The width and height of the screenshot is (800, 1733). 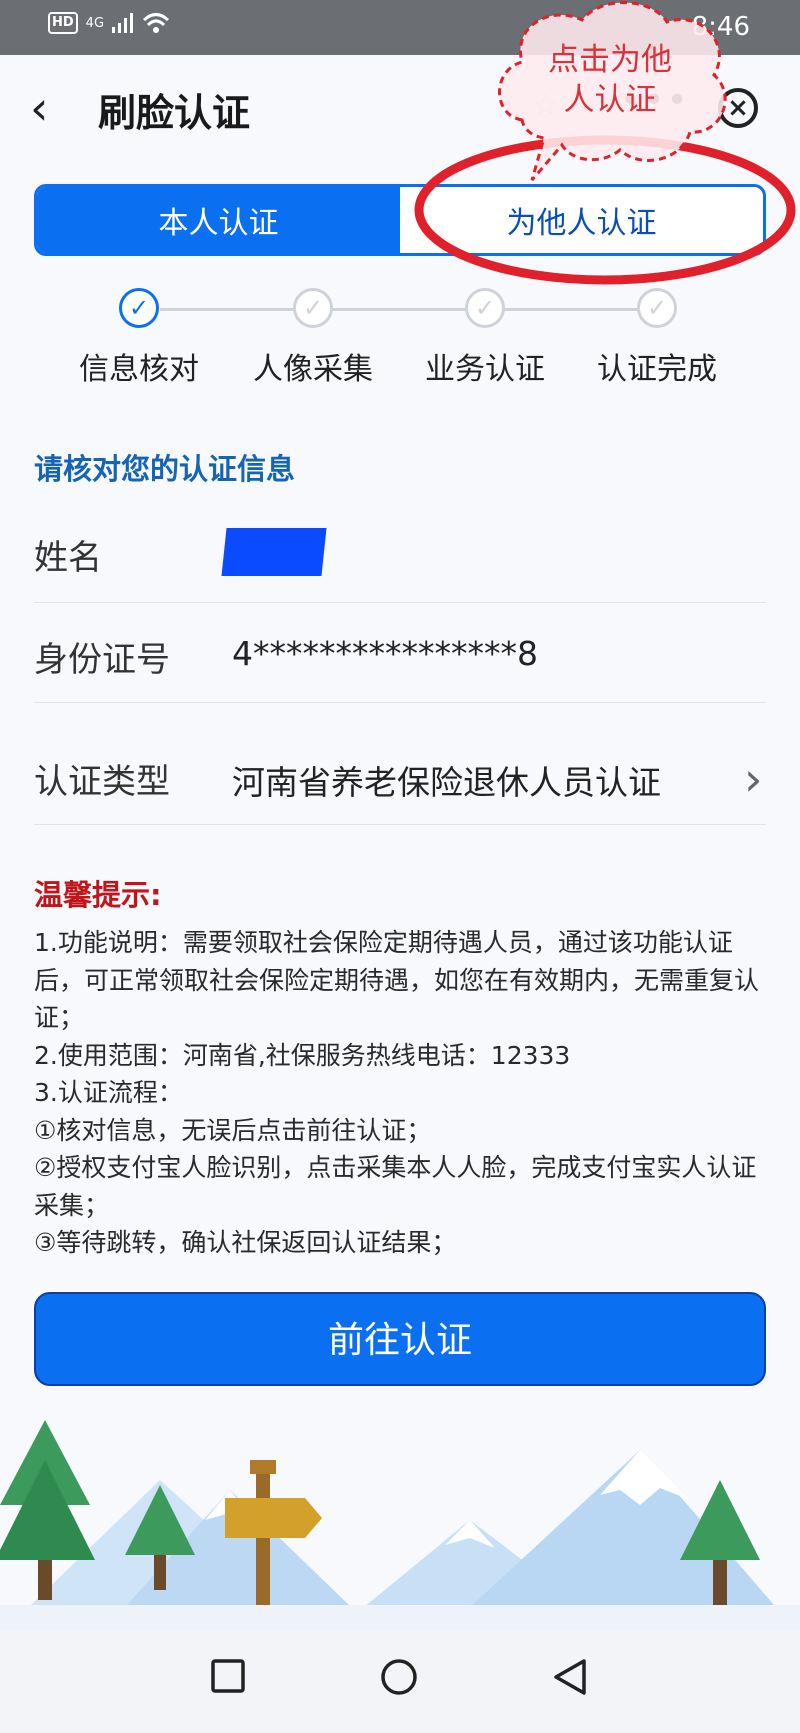 I want to click on name-value-redacted, so click(x=274, y=552).